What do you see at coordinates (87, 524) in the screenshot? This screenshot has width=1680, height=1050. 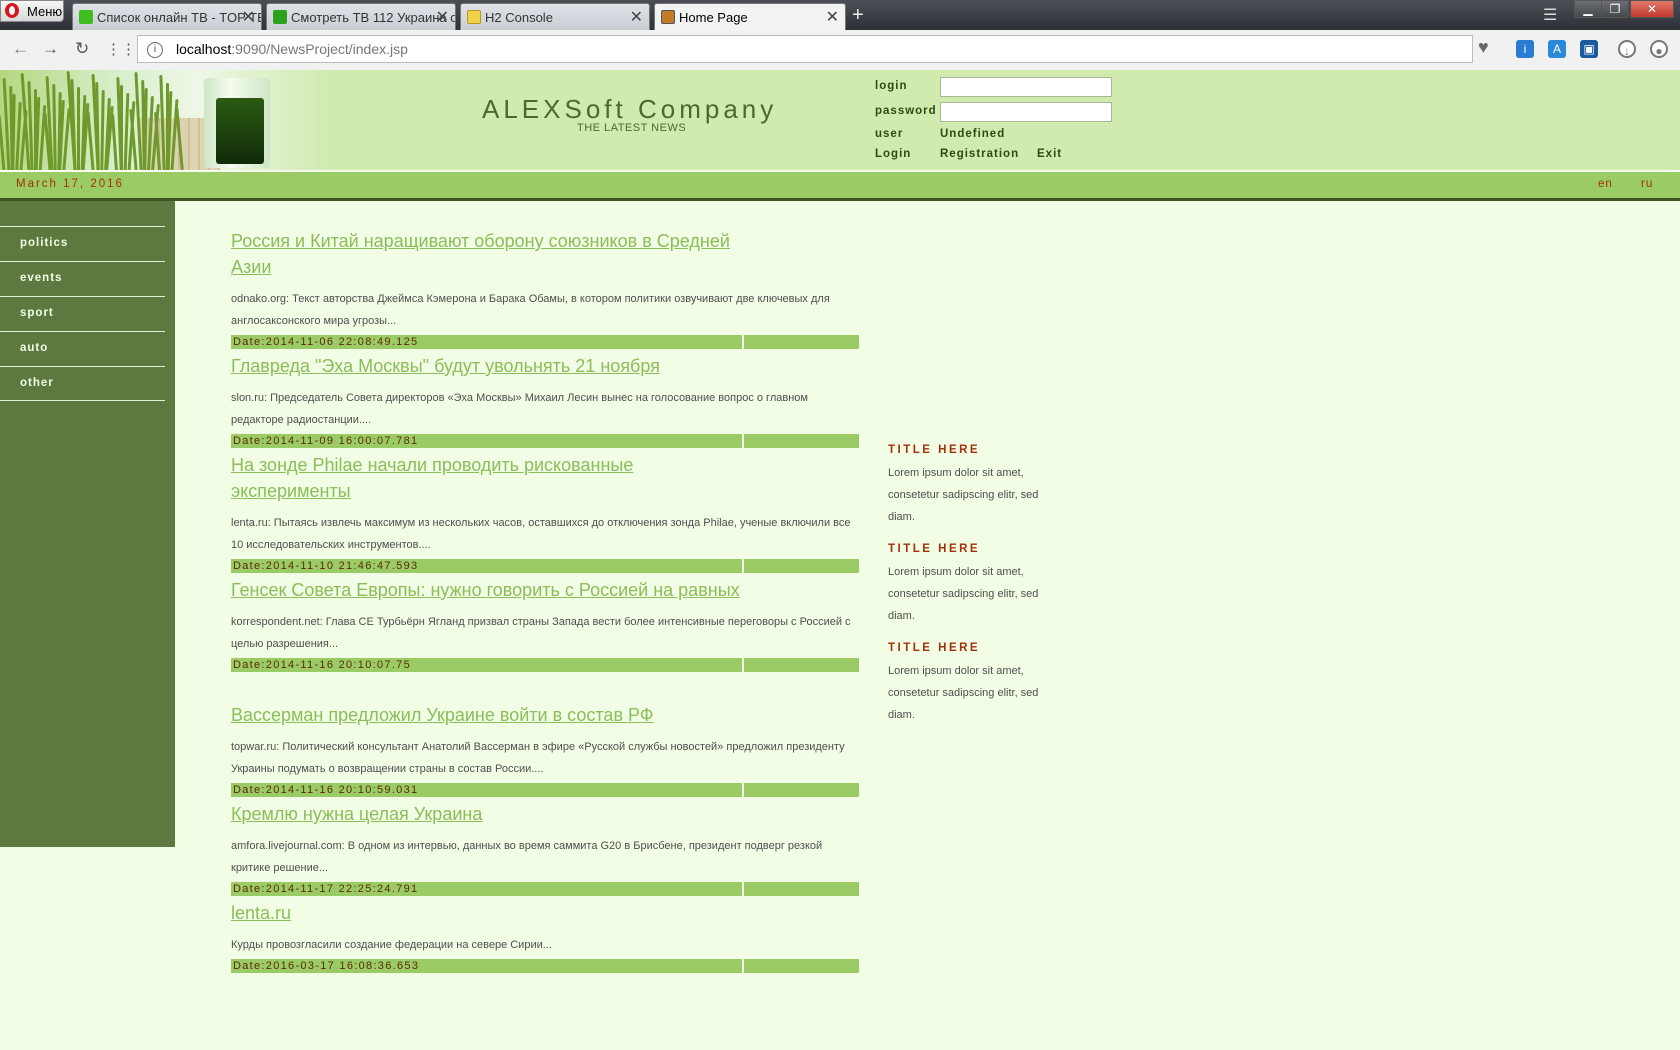 I see `category-sidebar: politics events sport auto other` at bounding box center [87, 524].